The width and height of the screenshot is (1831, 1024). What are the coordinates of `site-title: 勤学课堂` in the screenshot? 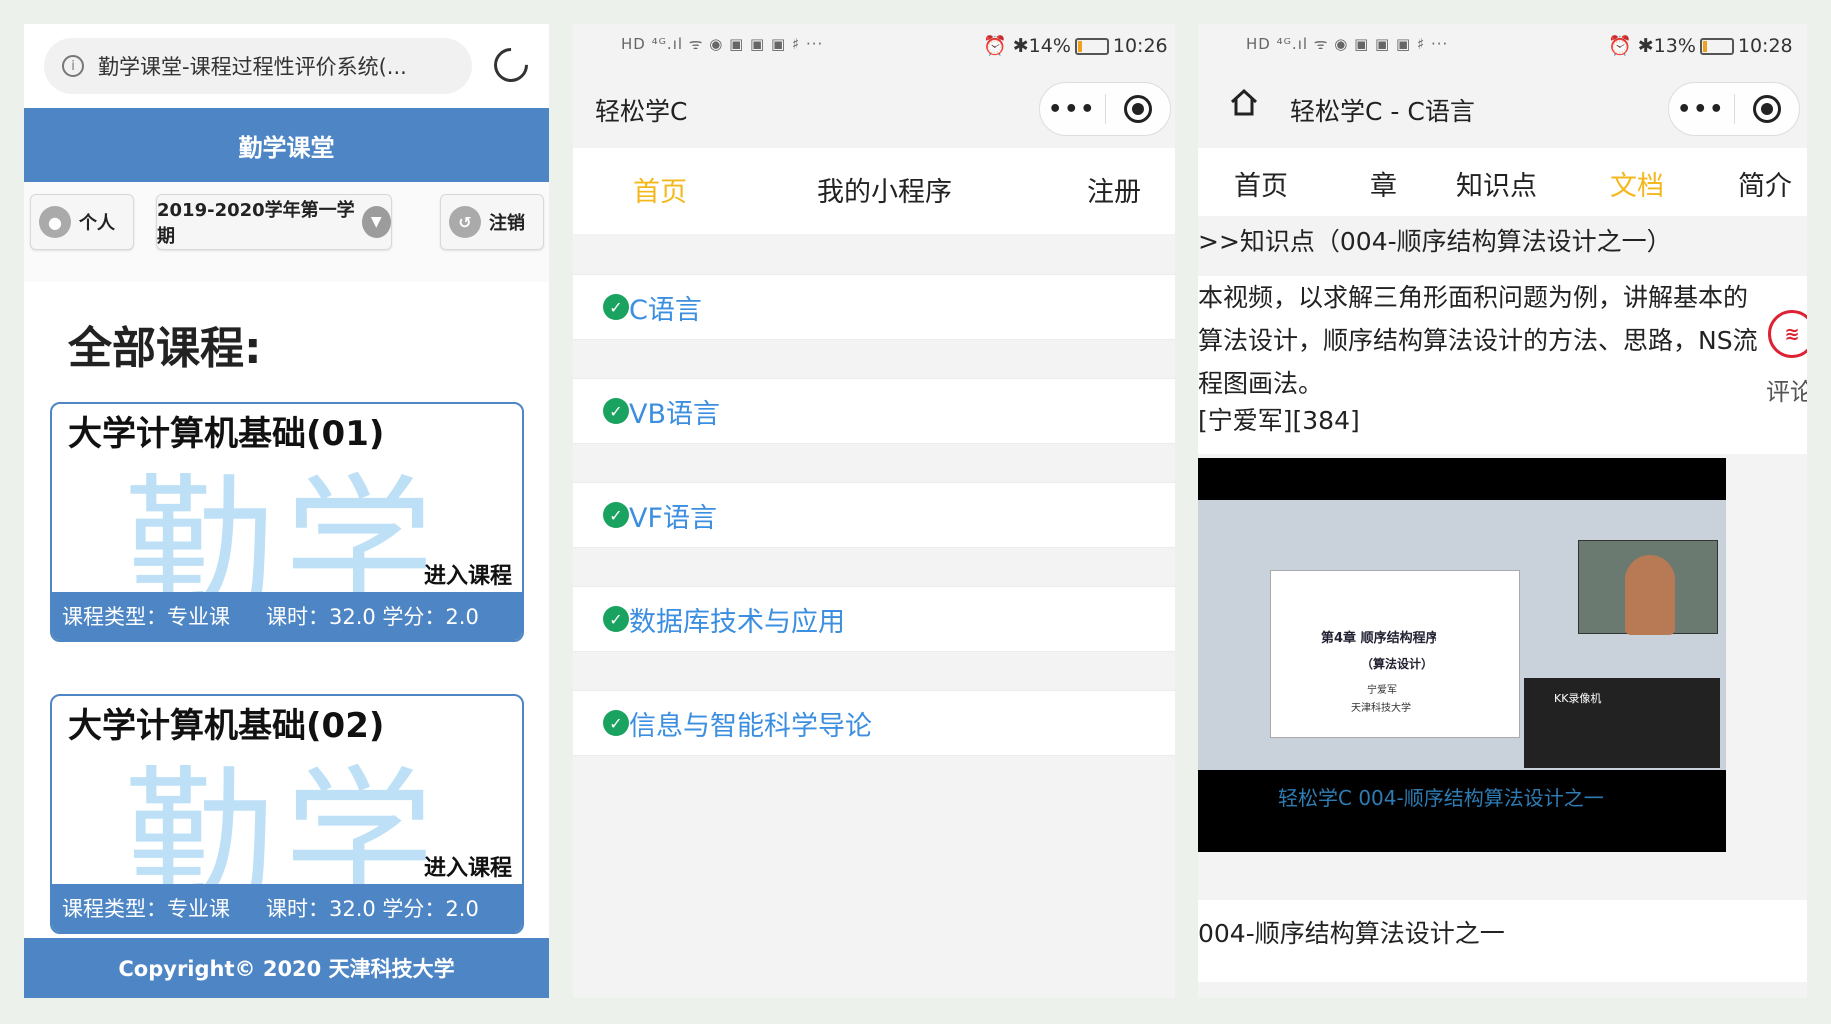 It's located at (286, 147).